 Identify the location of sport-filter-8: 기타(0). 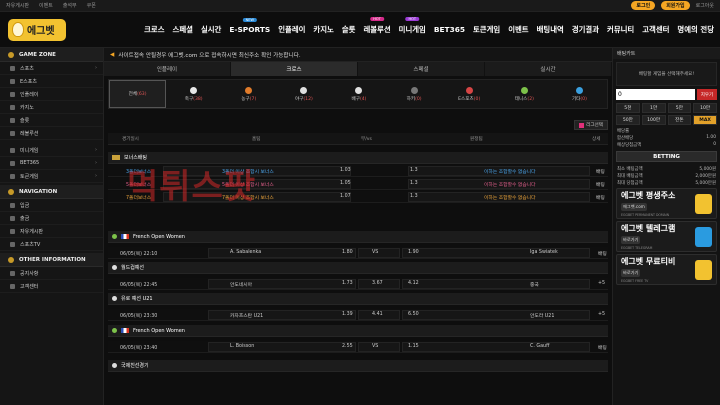
(579, 94).